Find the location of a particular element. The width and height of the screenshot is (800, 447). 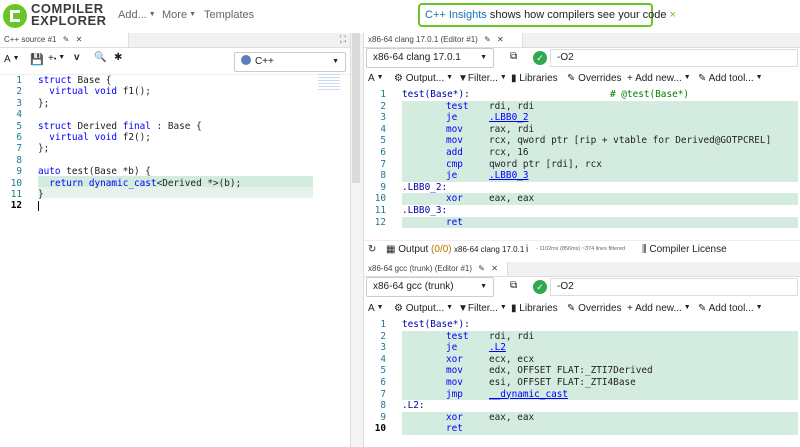

gcc-edit-tab-icon: ✎ is located at coordinates (481, 268).